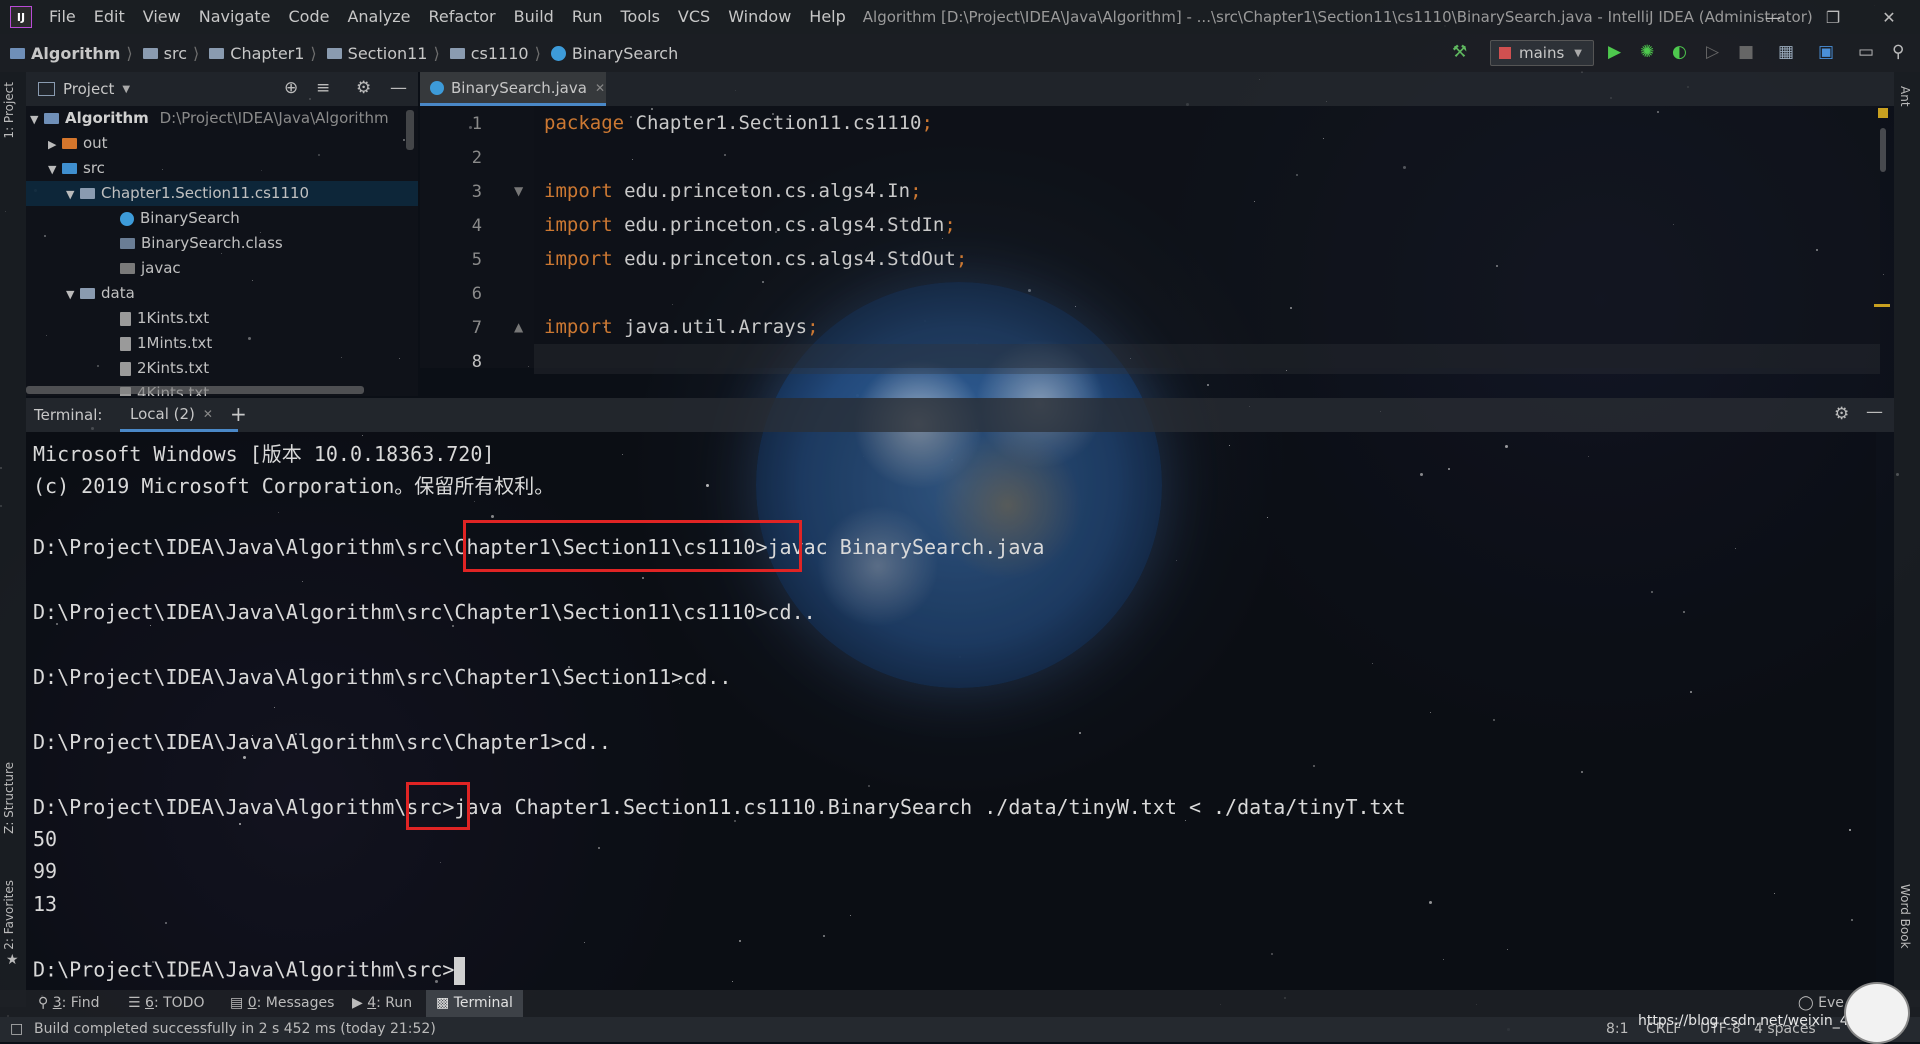  I want to click on terminal-line: (c) 2019 Microsoft Corporation。保留所有权利。, so click(294, 486).